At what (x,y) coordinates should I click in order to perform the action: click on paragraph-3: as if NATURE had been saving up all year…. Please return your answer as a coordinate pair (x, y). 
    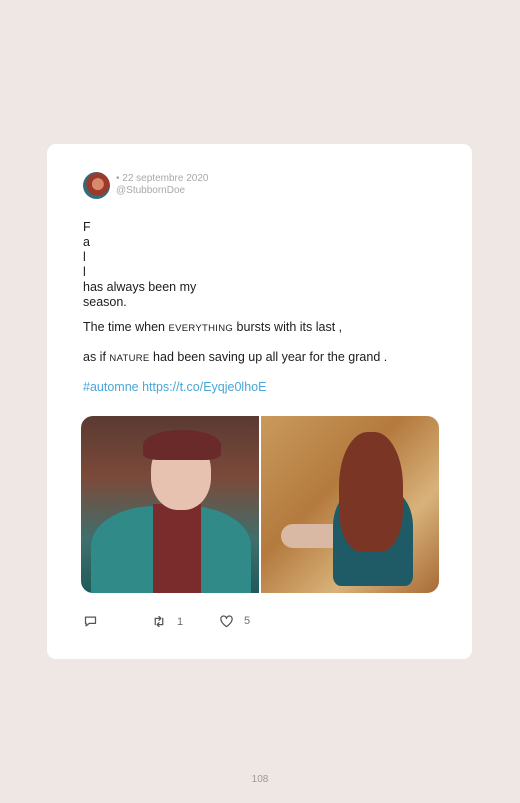
    Looking at the image, I should click on (263, 358).